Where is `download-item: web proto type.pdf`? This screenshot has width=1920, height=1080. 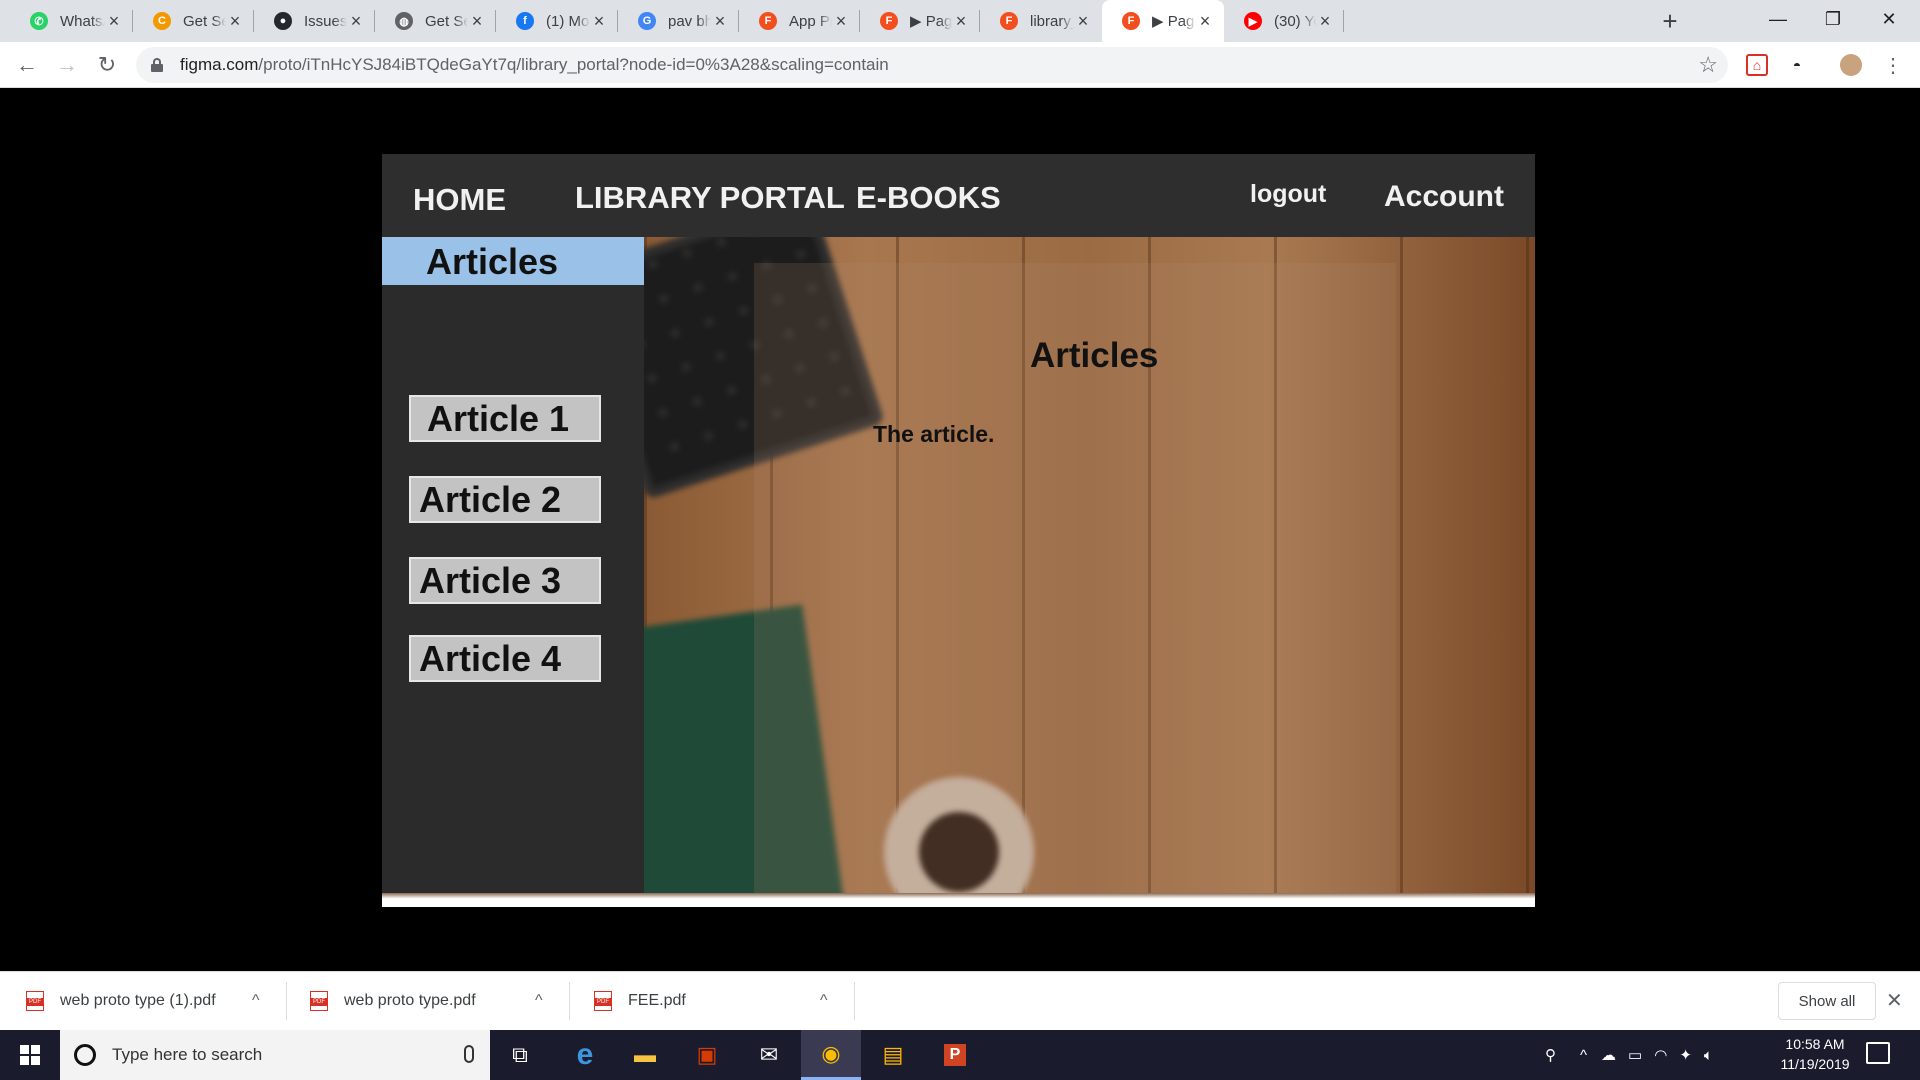
download-item: web proto type.pdf is located at coordinates (393, 1001).